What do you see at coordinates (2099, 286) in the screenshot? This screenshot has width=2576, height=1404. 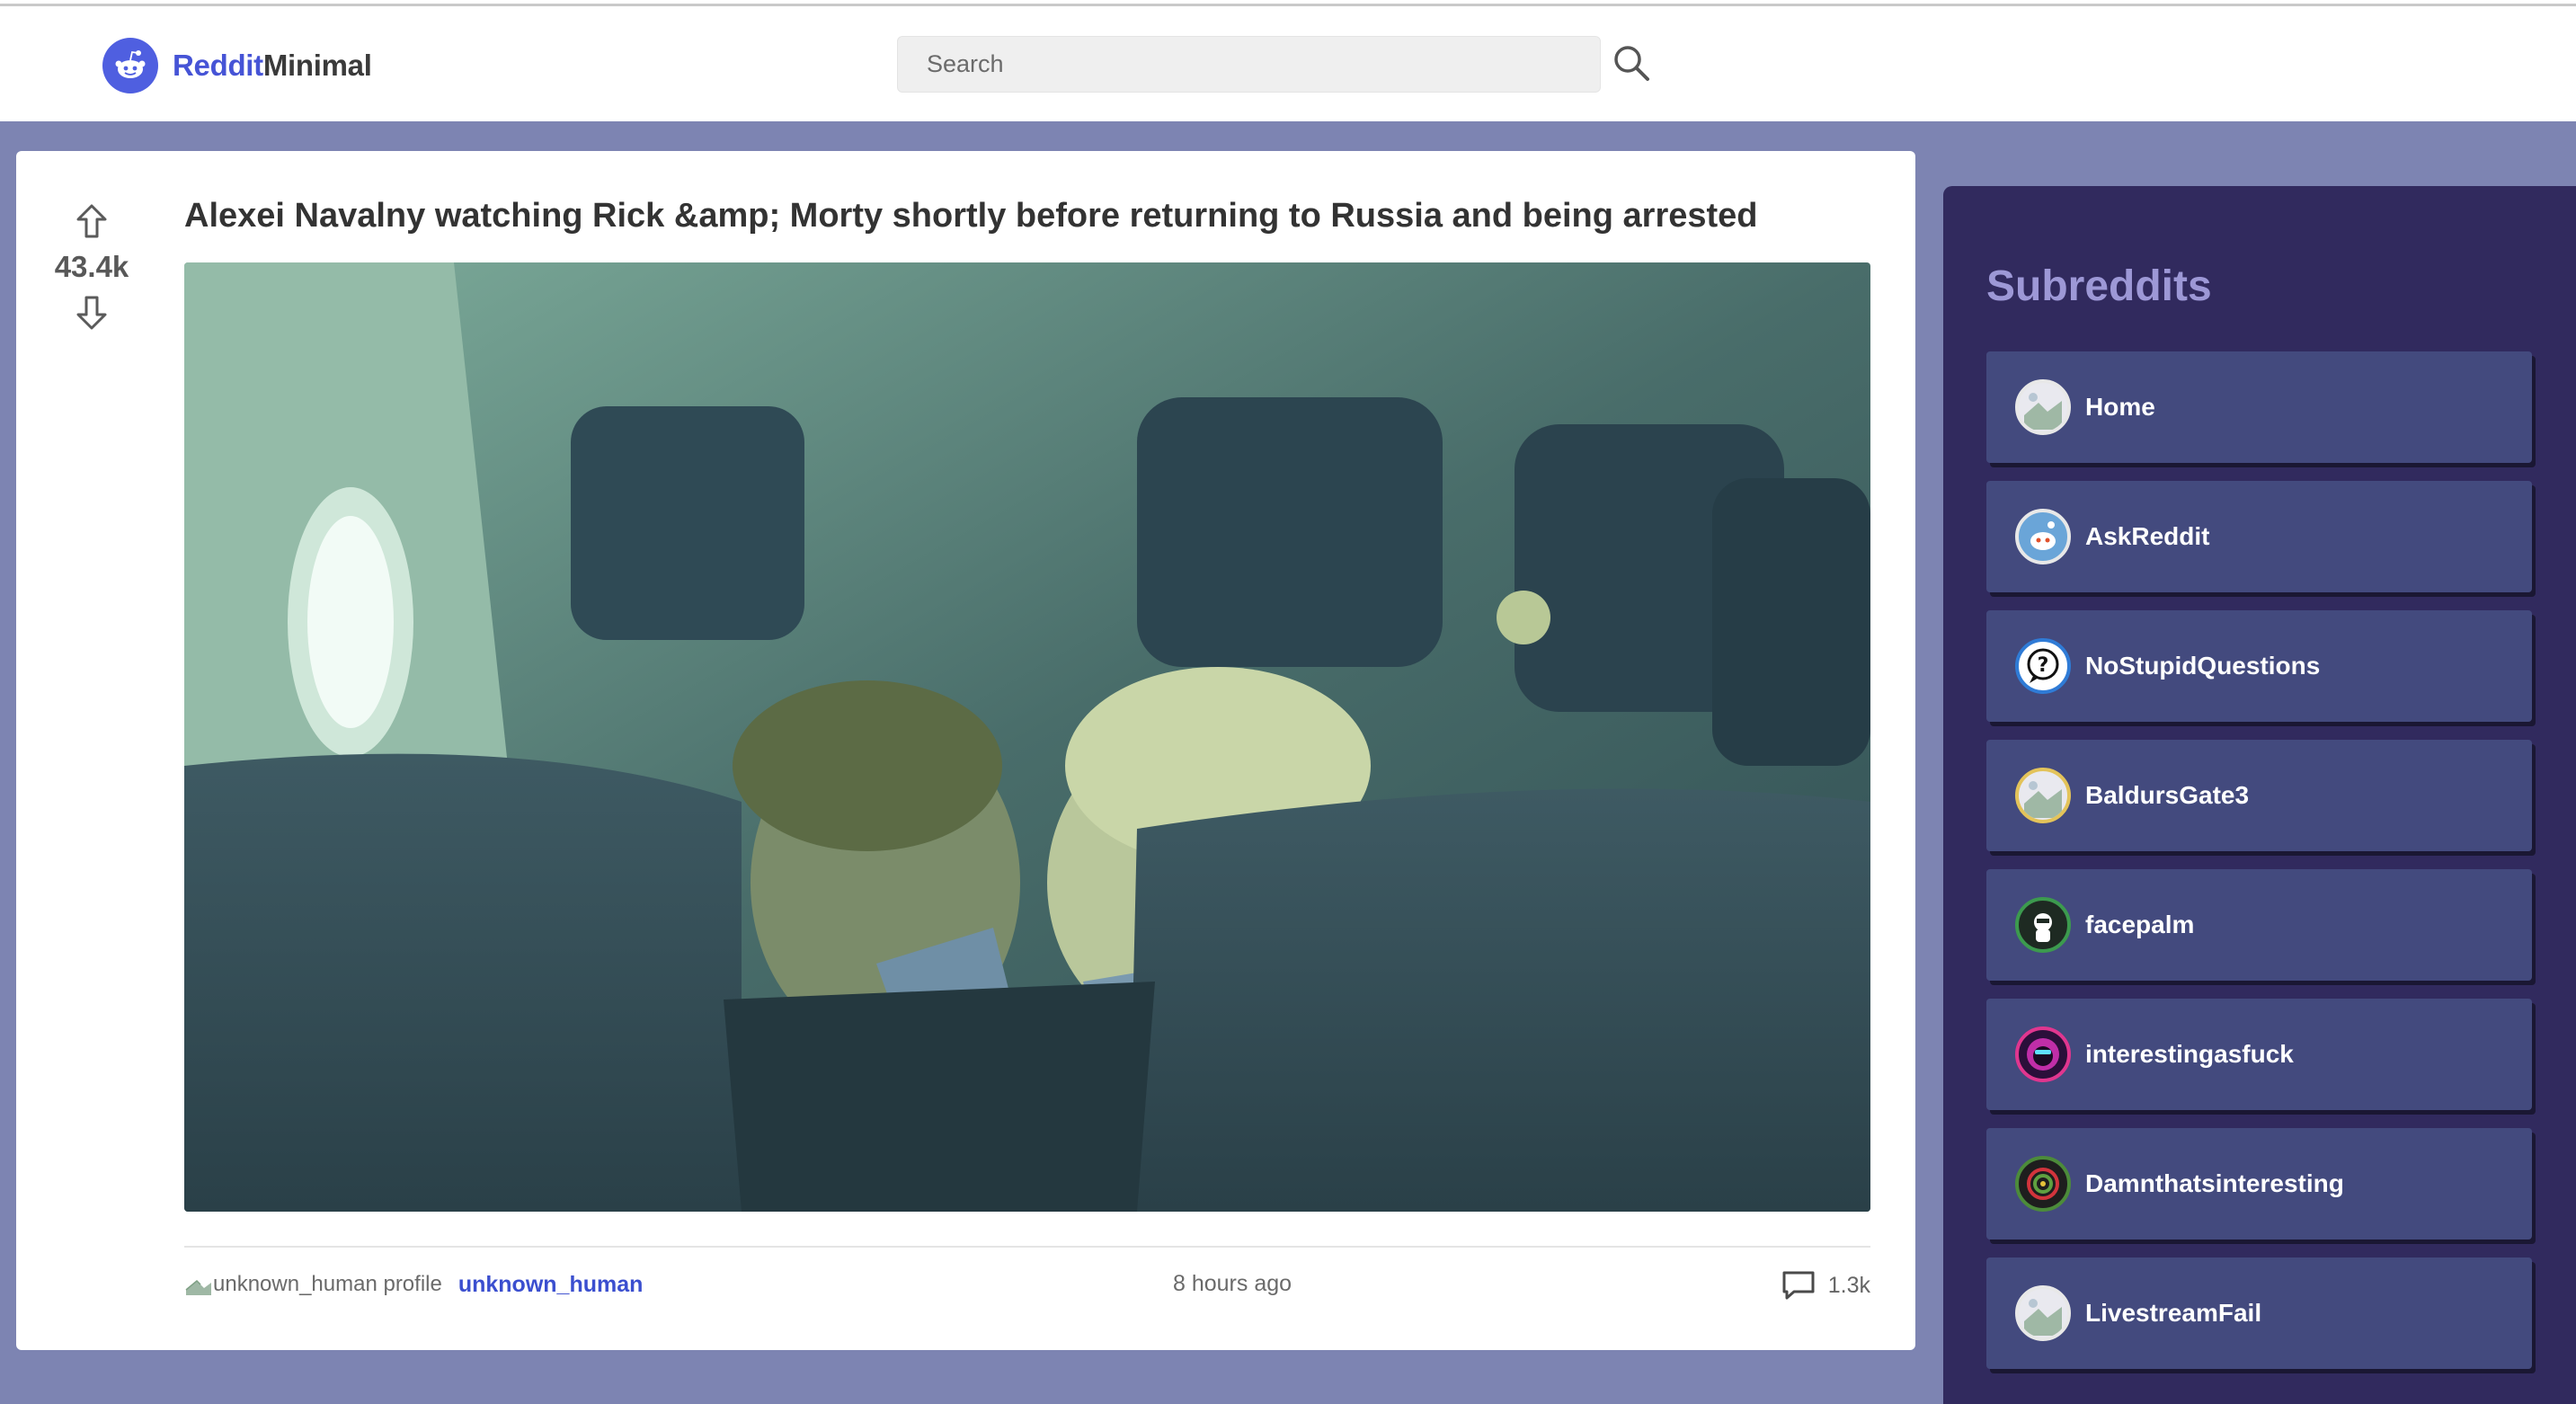 I see `sidebar-title: Subreddits` at bounding box center [2099, 286].